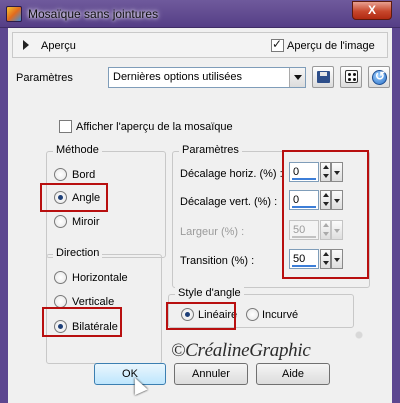 This screenshot has height=403, width=400. I want to click on chevron-down-icon, so click(297, 77).